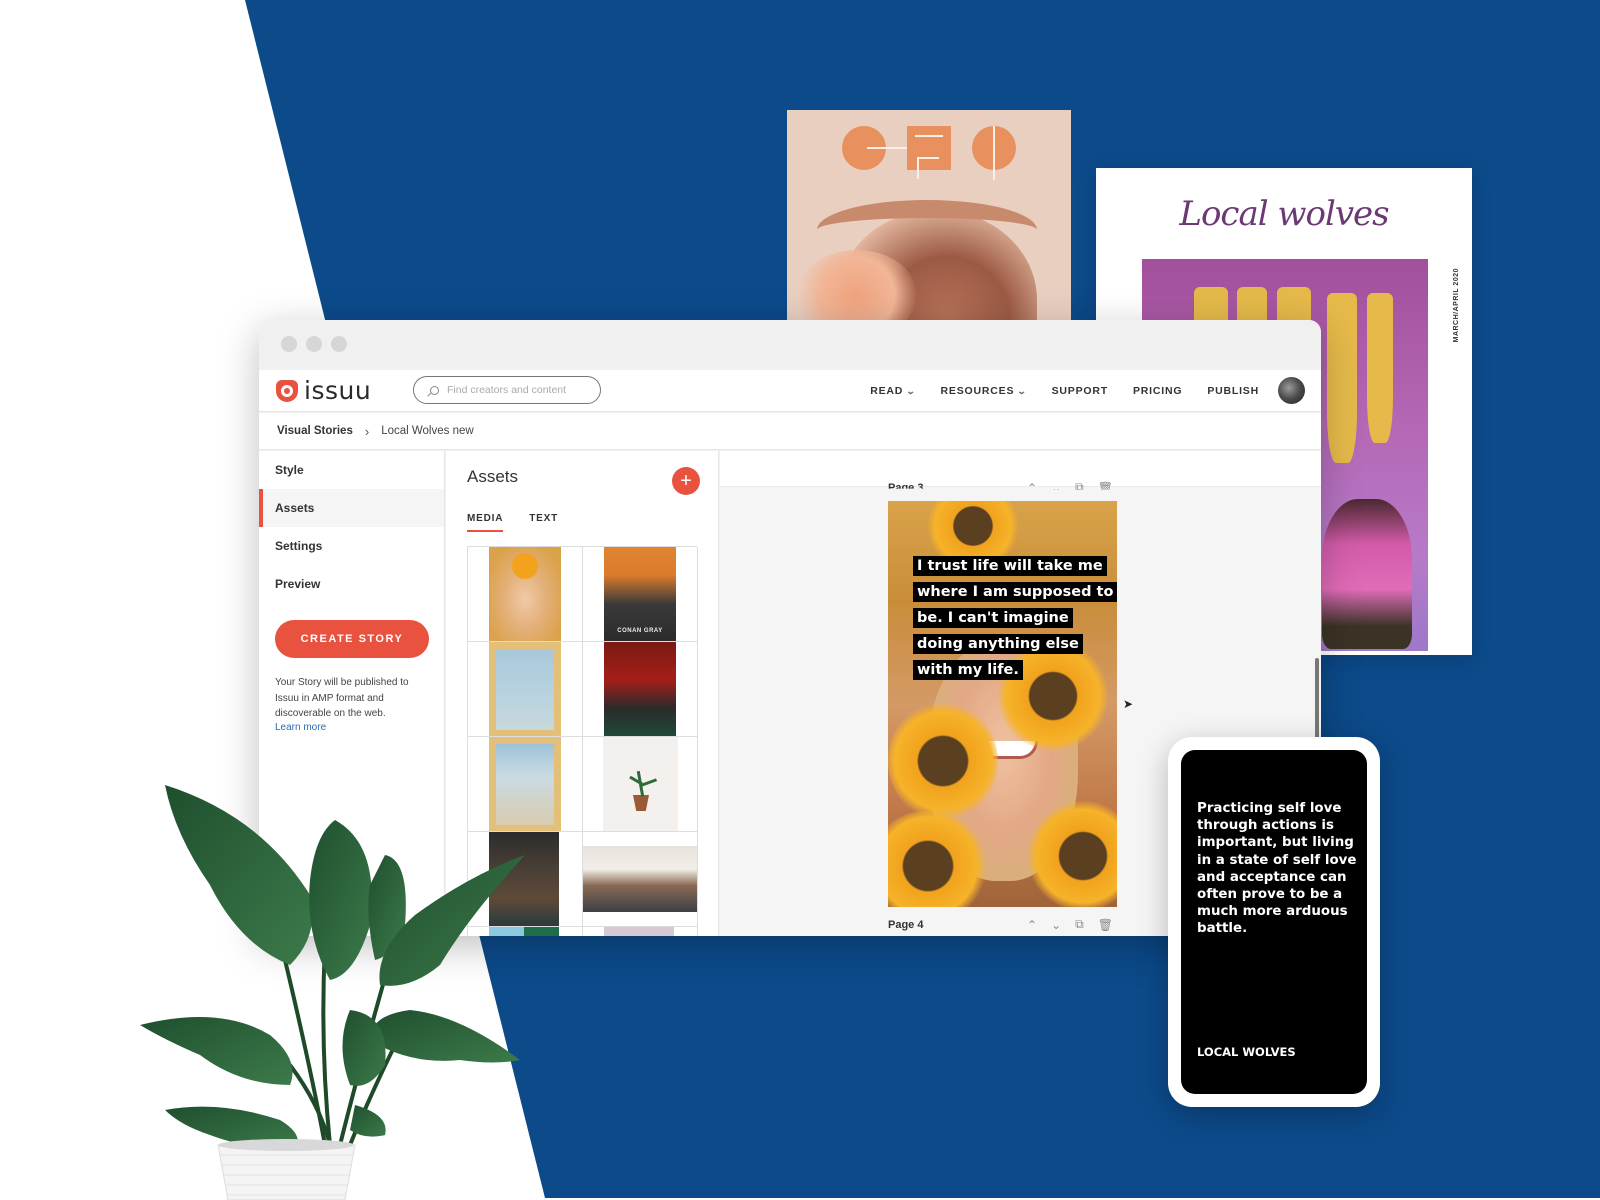 This screenshot has height=1200, width=1600. I want to click on window-close-button, so click(289, 344).